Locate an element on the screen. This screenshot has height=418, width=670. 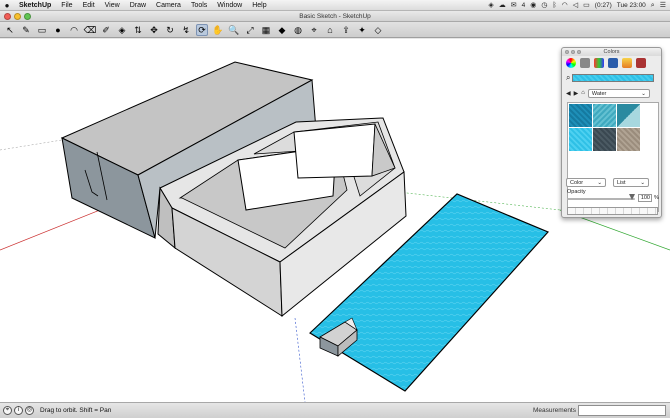
window-titlebar: Basic Sketch - SketchUp is located at coordinates (335, 16).